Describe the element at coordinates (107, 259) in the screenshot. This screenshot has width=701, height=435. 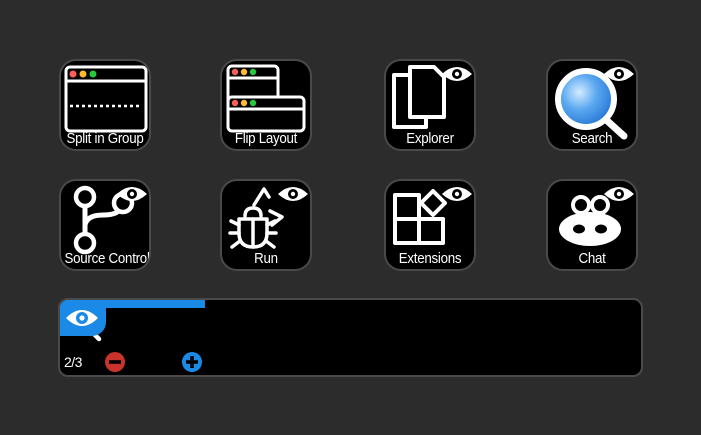
I see `tile-label: Source Control` at that location.